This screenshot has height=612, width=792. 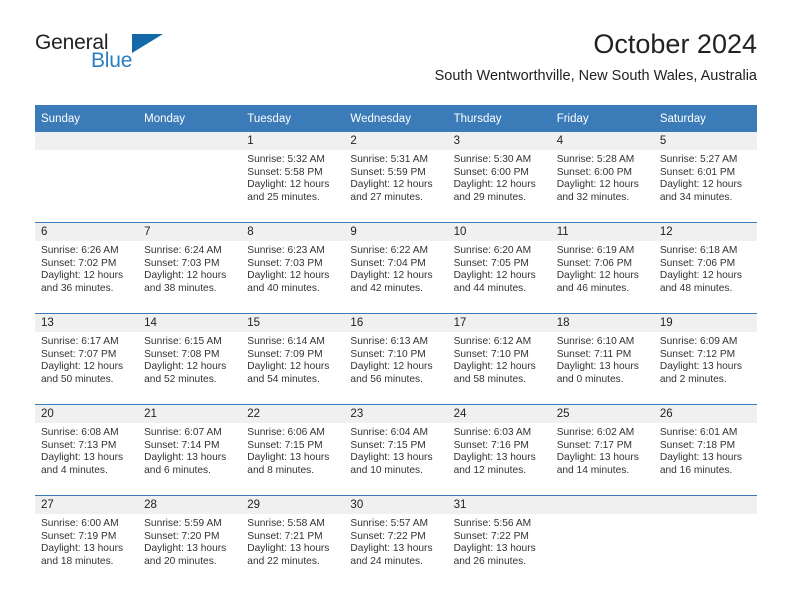 I want to click on daylight-text-line2: and 52 minutes., so click(x=180, y=379).